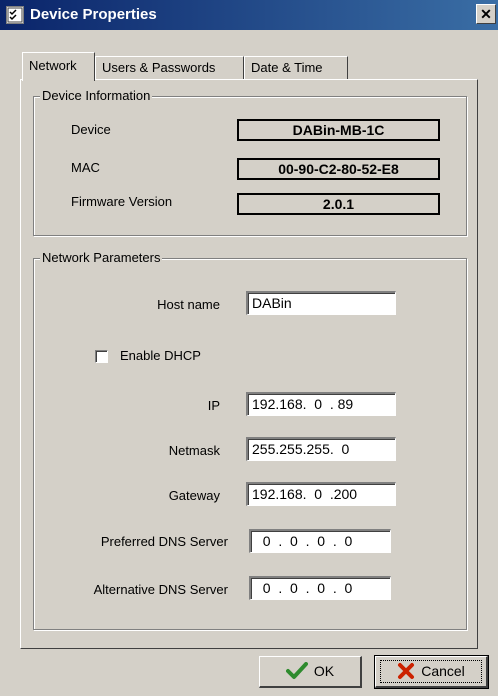  Describe the element at coordinates (321, 404) in the screenshot. I see `ip-address-field: 192.168. 0 . 89` at that location.